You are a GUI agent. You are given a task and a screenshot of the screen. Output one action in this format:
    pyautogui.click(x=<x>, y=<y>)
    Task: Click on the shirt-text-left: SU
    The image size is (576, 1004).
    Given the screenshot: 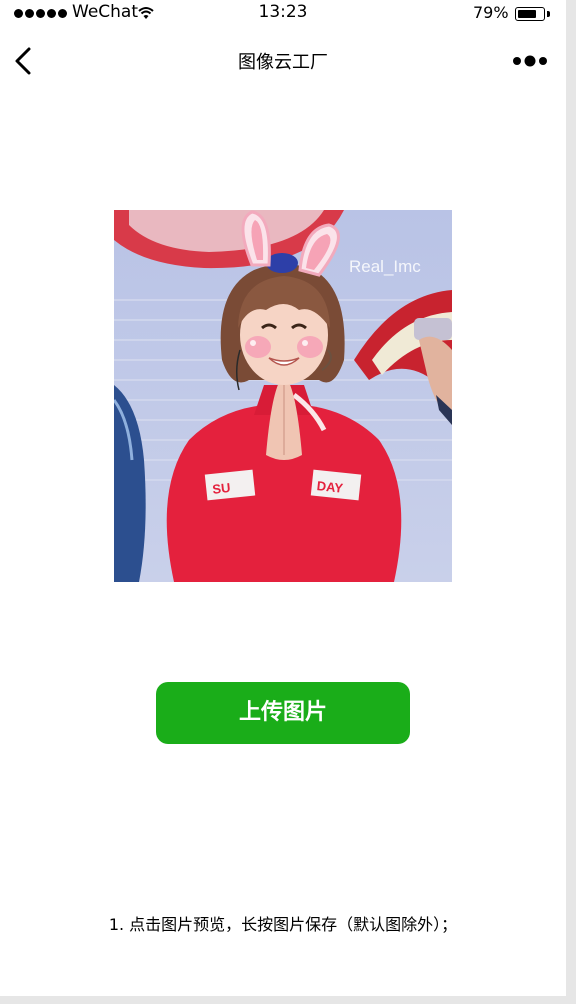 What is the action you would take?
    pyautogui.click(x=222, y=488)
    